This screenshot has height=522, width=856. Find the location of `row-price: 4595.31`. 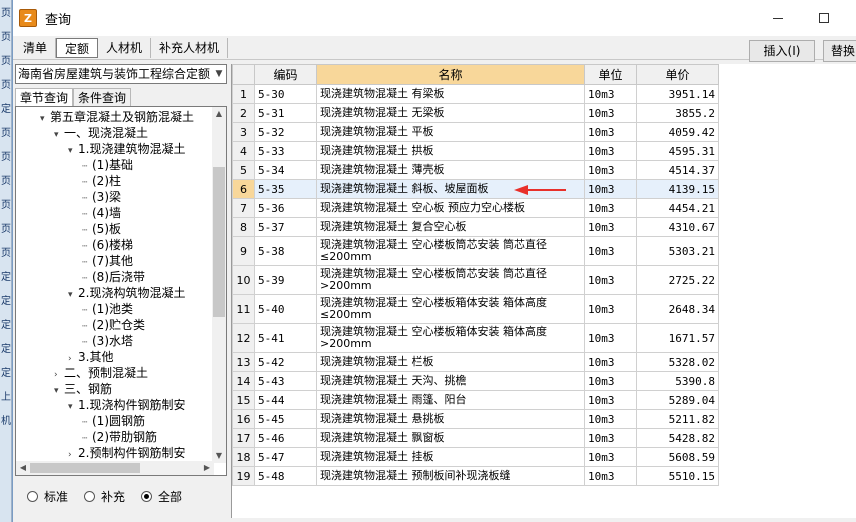

row-price: 4595.31 is located at coordinates (677, 151).